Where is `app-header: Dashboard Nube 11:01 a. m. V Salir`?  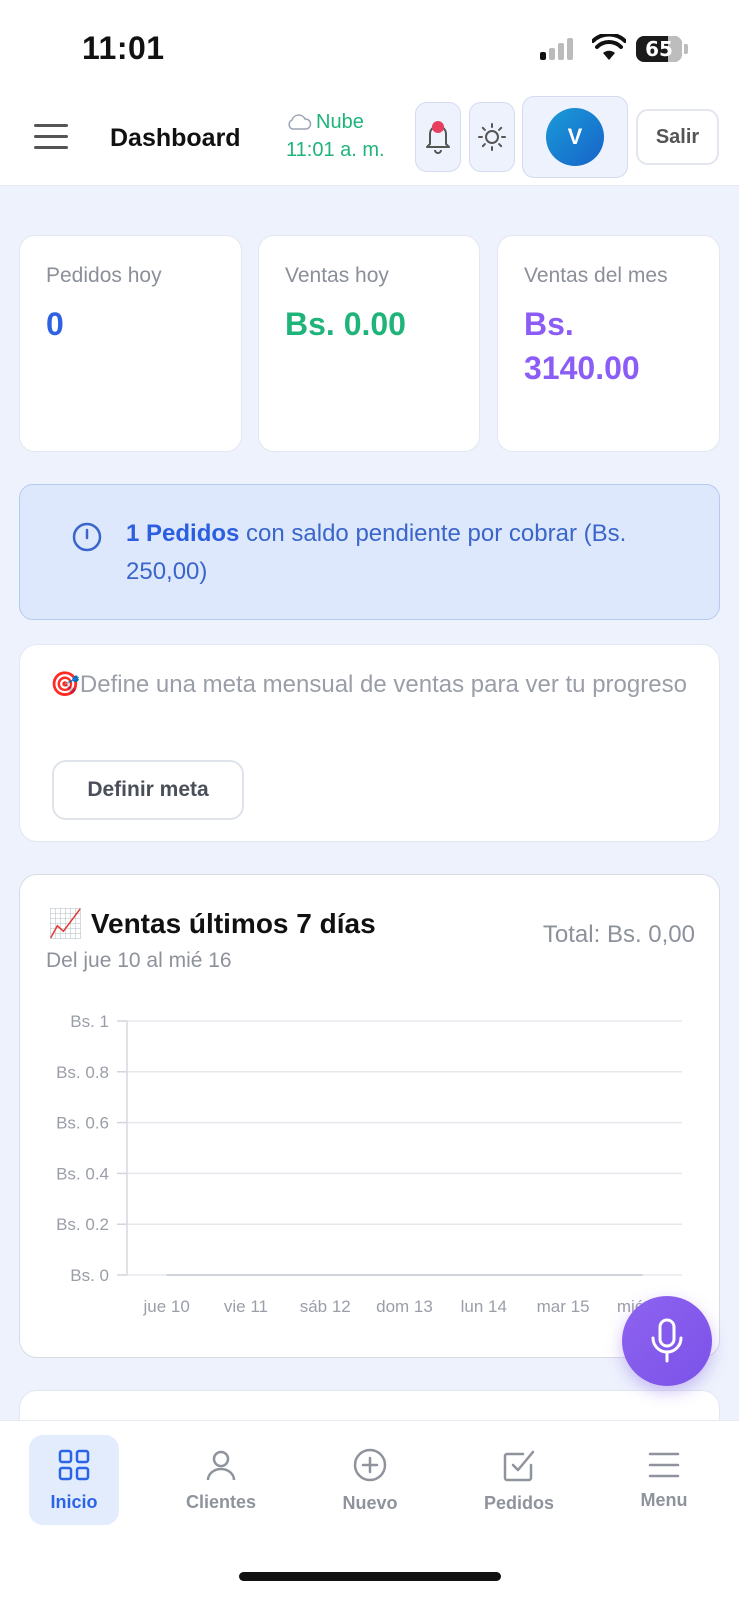
app-header: Dashboard Nube 11:01 a. m. V Salir is located at coordinates (369, 138).